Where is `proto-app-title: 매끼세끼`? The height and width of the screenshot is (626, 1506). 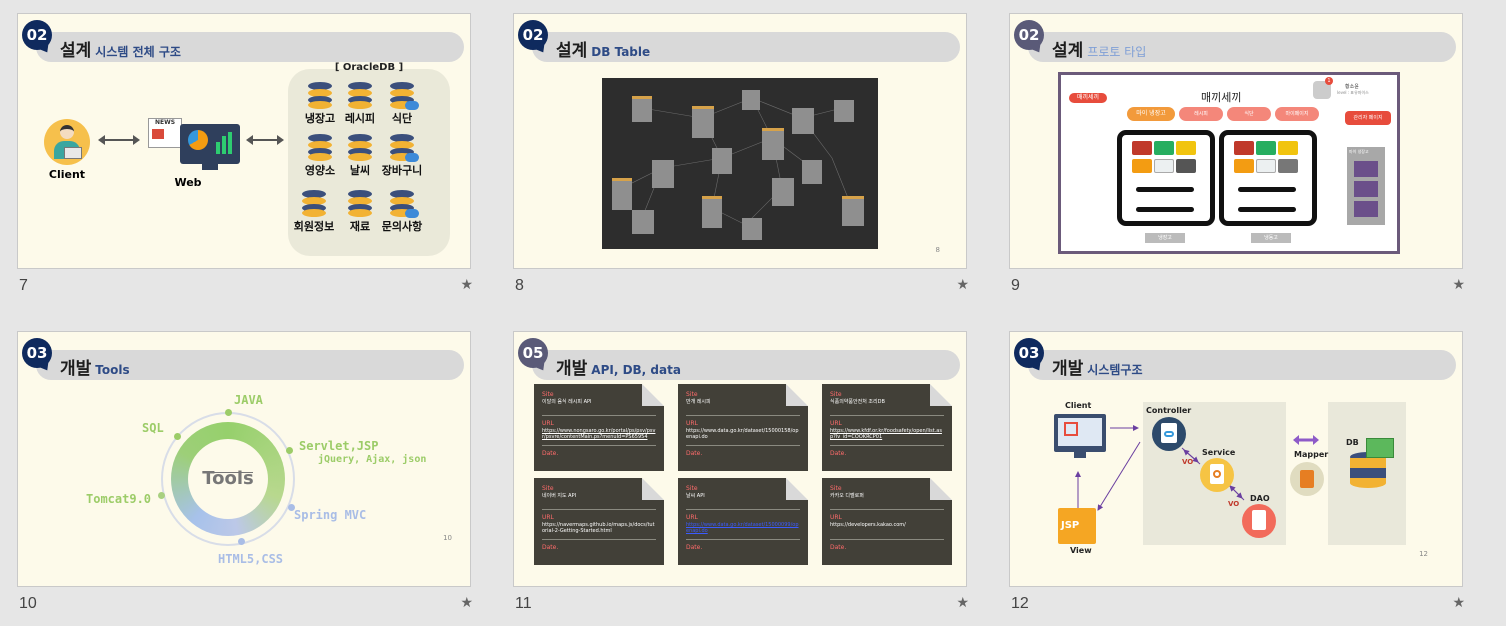 proto-app-title: 매끼세끼 is located at coordinates (1221, 97).